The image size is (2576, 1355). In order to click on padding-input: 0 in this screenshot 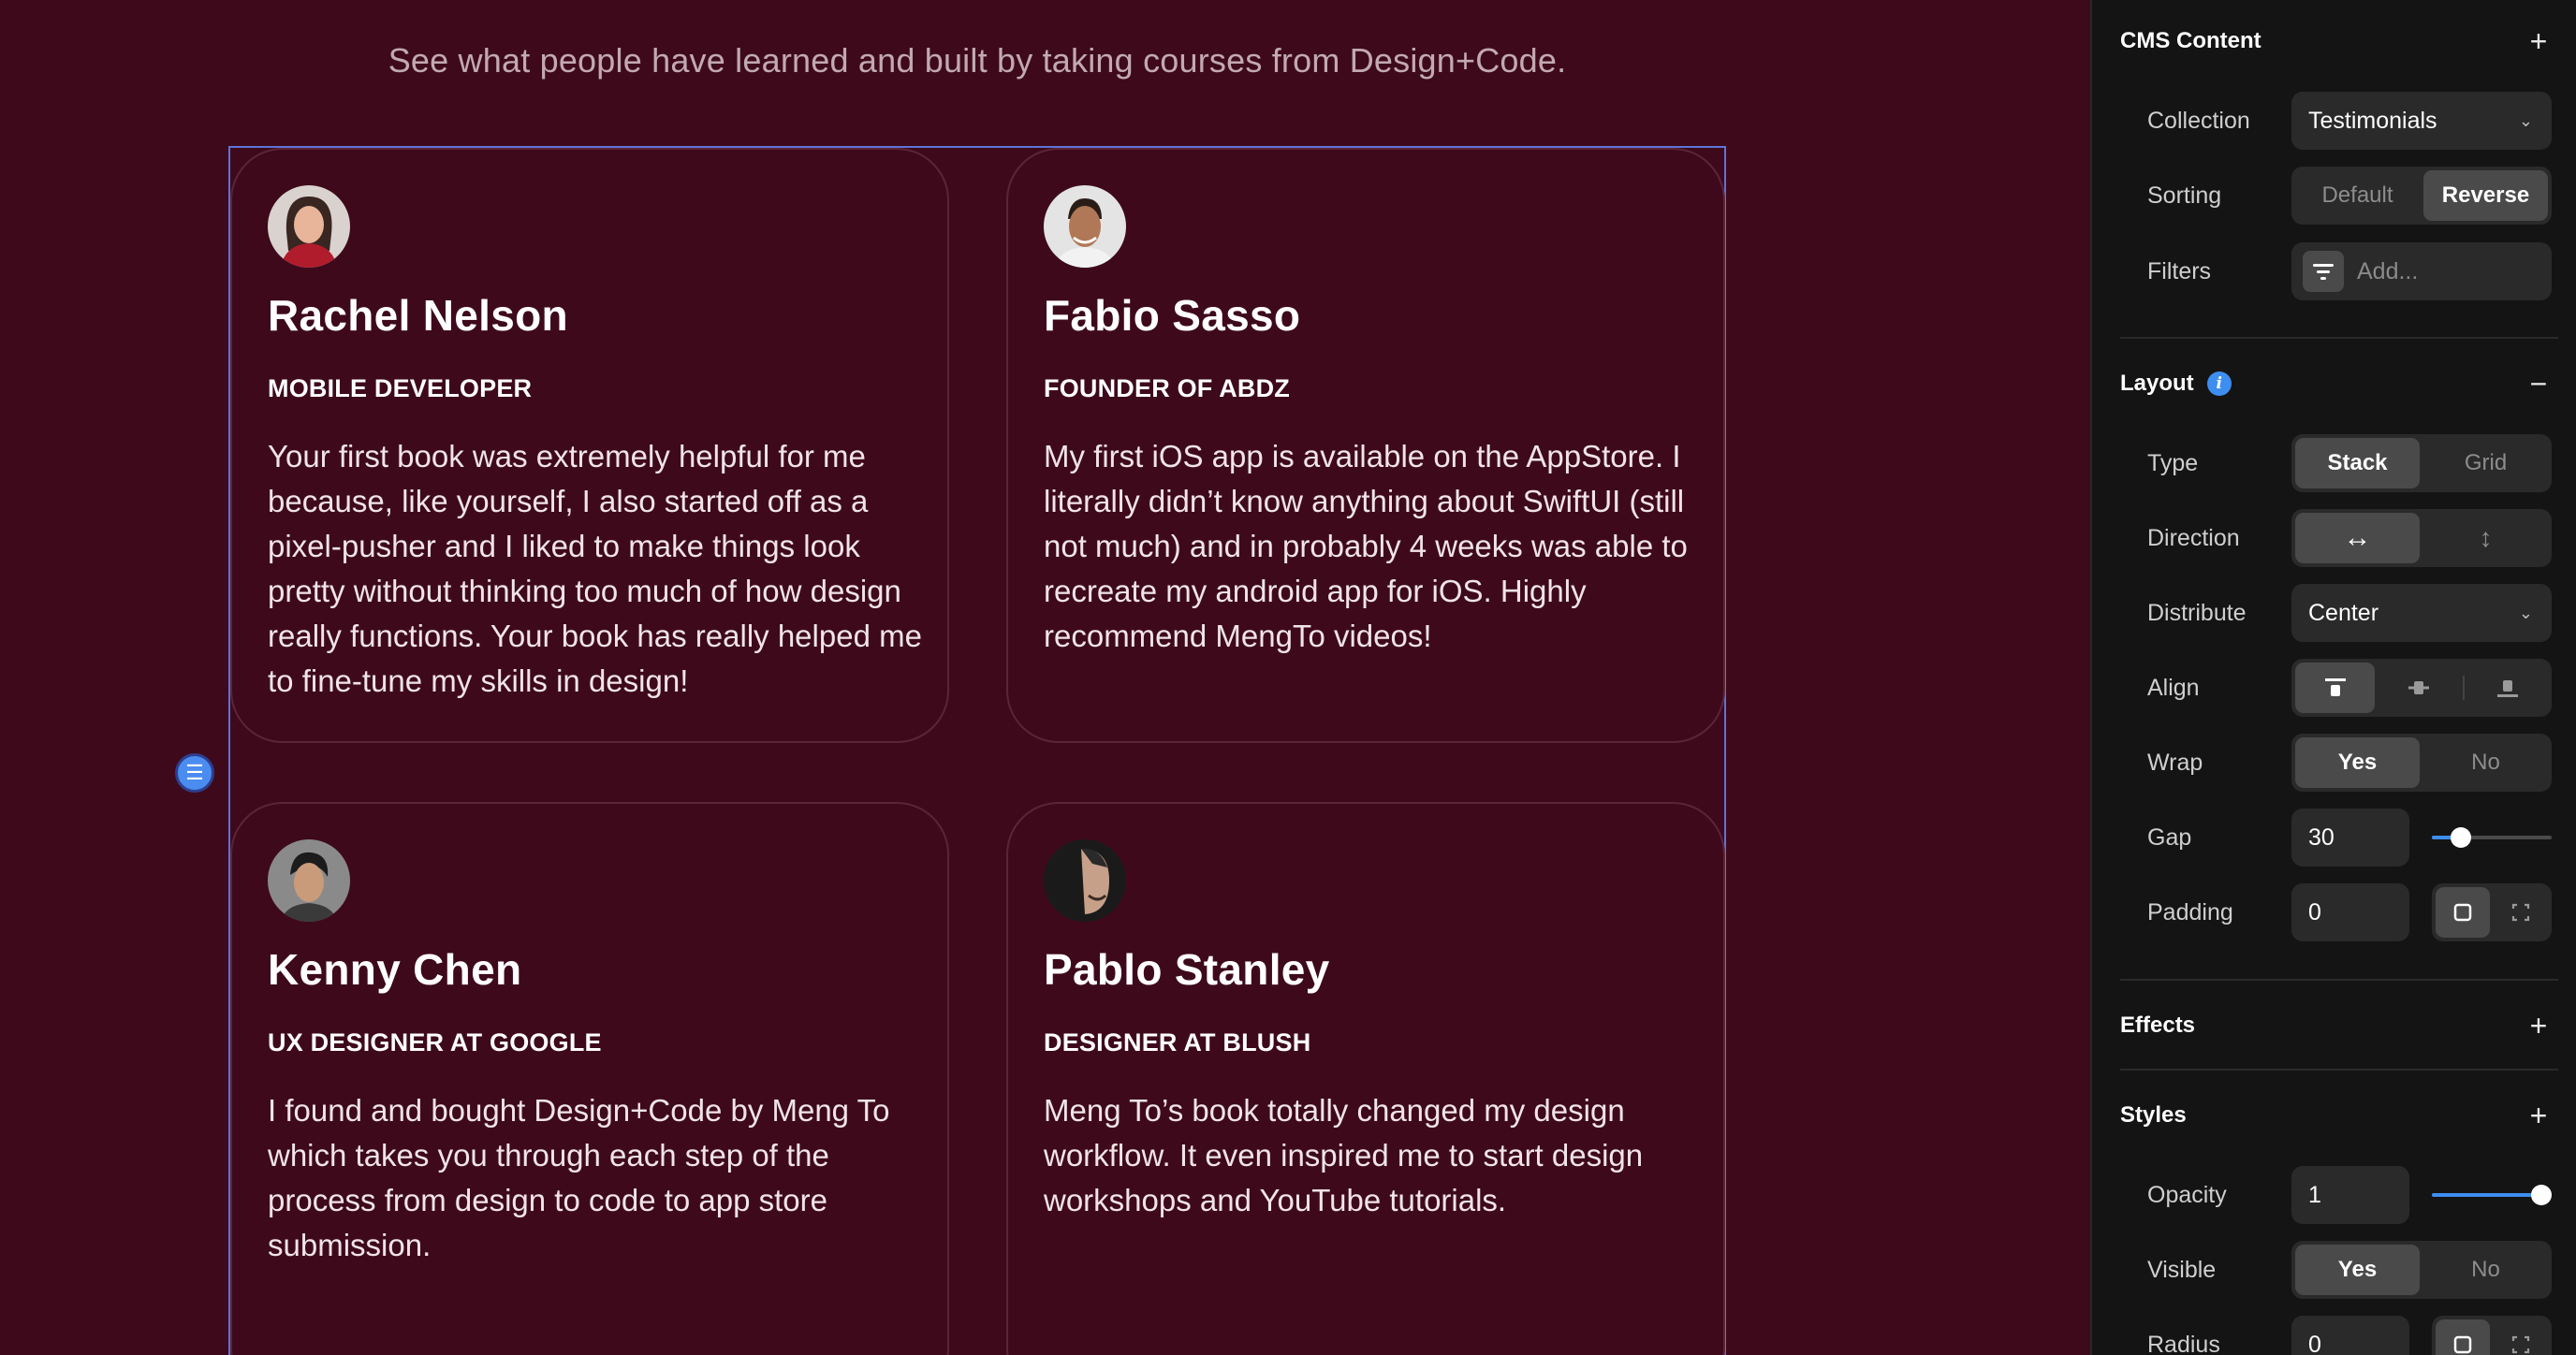, I will do `click(2350, 912)`.